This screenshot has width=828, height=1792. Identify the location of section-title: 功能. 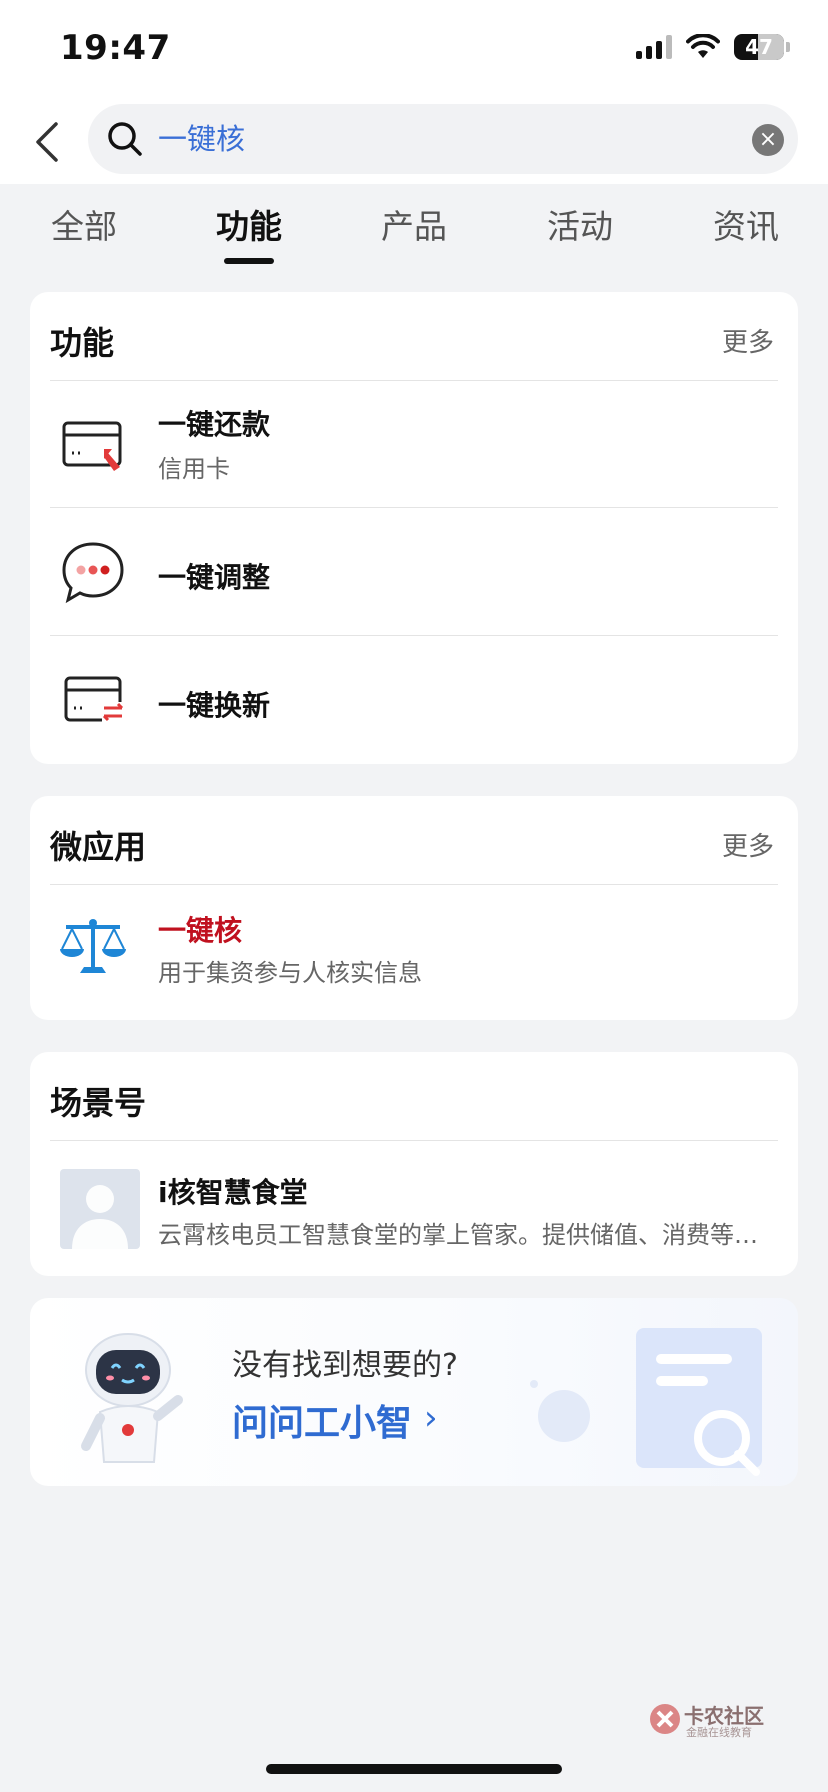
(82, 343).